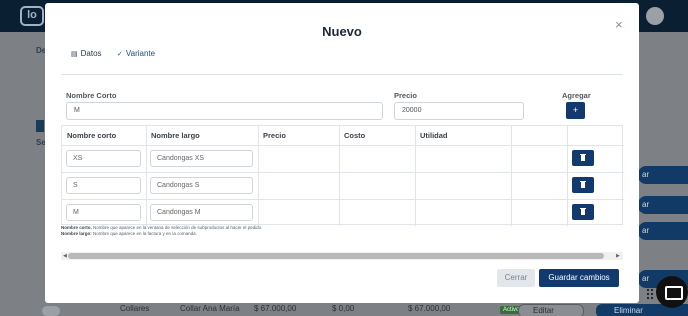  What do you see at coordinates (672, 292) in the screenshot?
I see `chat-icon` at bounding box center [672, 292].